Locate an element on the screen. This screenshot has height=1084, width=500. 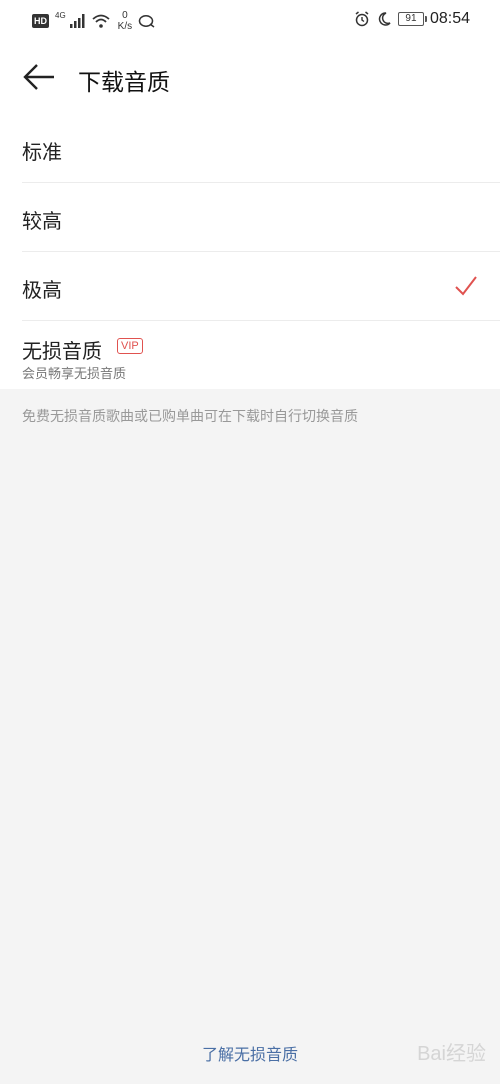
arrow-left-icon is located at coordinates (38, 77).